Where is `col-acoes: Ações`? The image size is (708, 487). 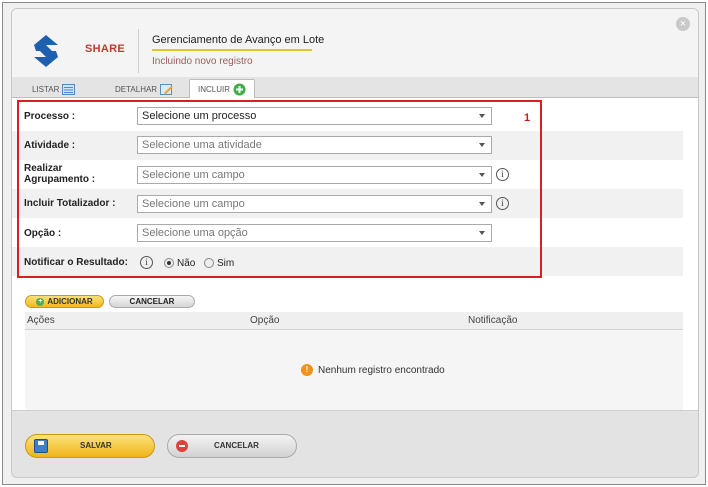 col-acoes: Ações is located at coordinates (41, 320).